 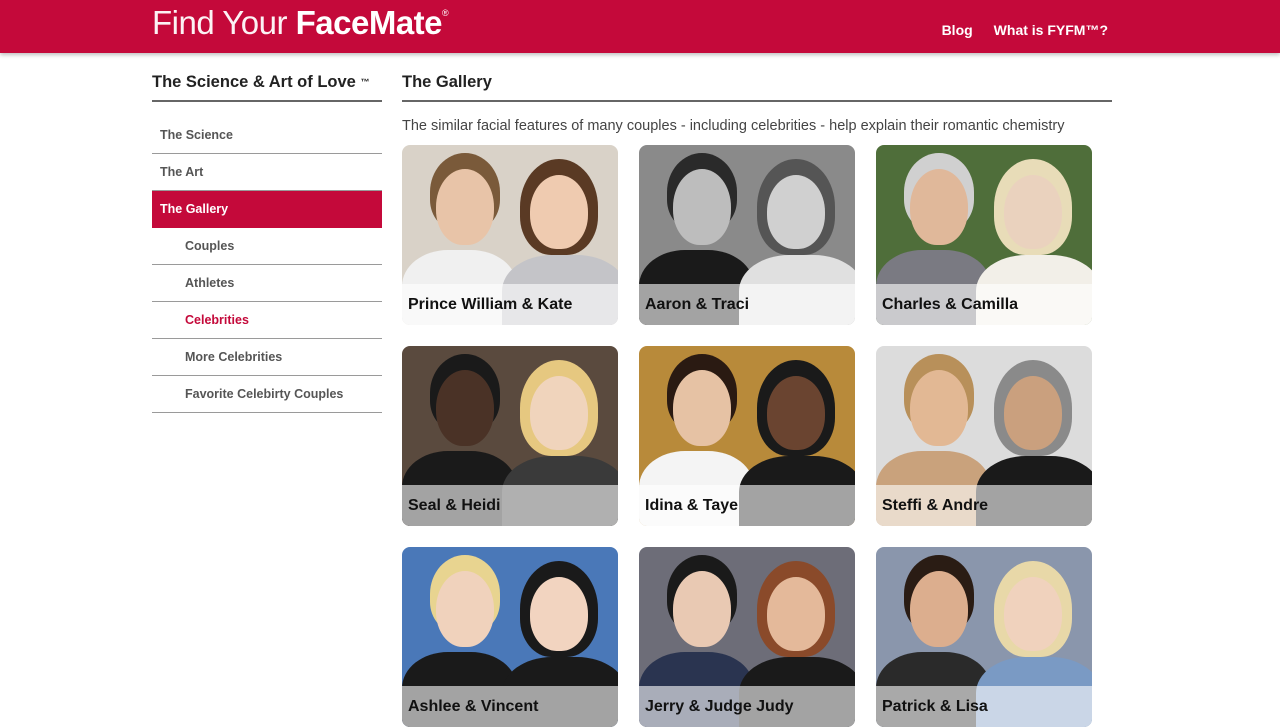 What do you see at coordinates (267, 87) in the screenshot?
I see `sidebar-title: The Science & Art of Love ™` at bounding box center [267, 87].